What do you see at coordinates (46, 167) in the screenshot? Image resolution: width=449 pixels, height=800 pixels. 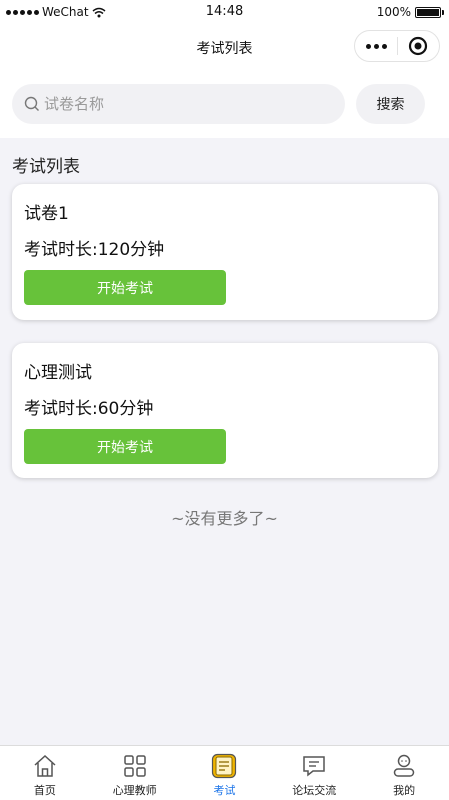 I see `section-title: 考试列表` at bounding box center [46, 167].